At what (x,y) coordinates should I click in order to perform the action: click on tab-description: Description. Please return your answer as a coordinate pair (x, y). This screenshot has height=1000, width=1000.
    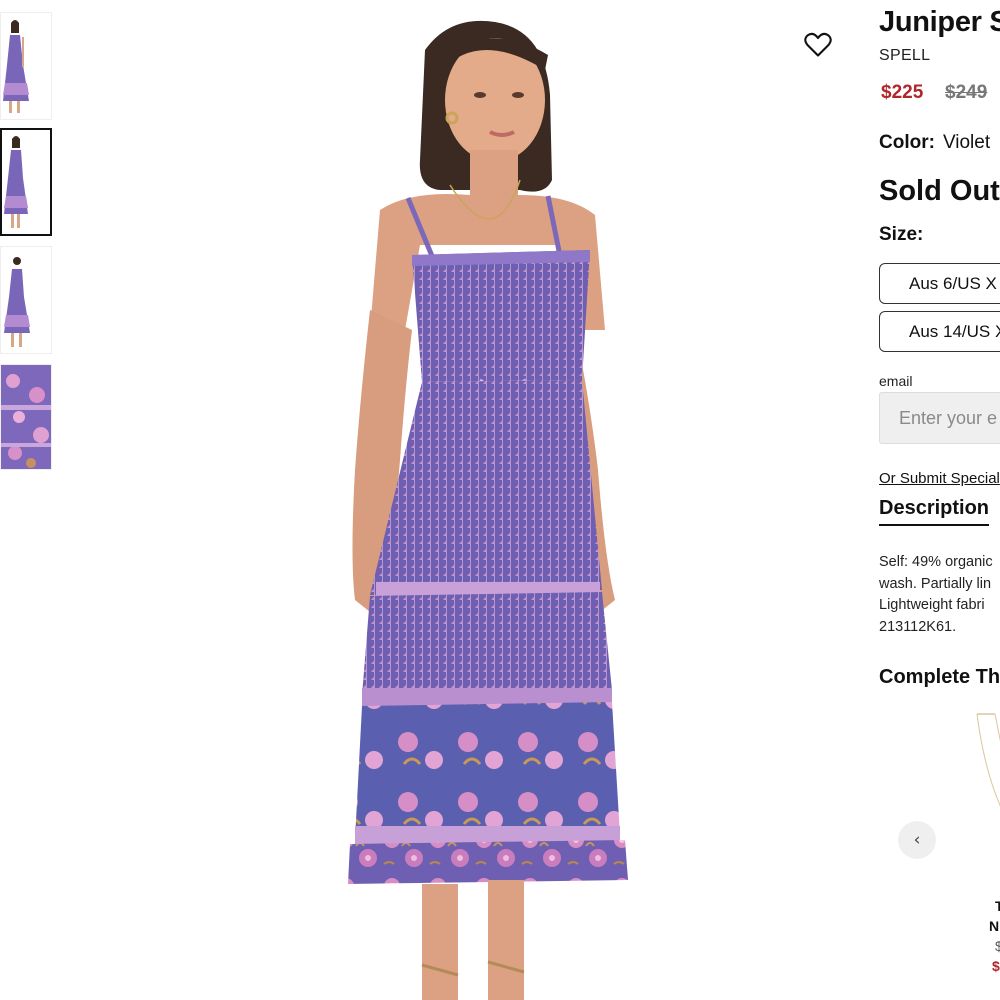
    Looking at the image, I should click on (934, 511).